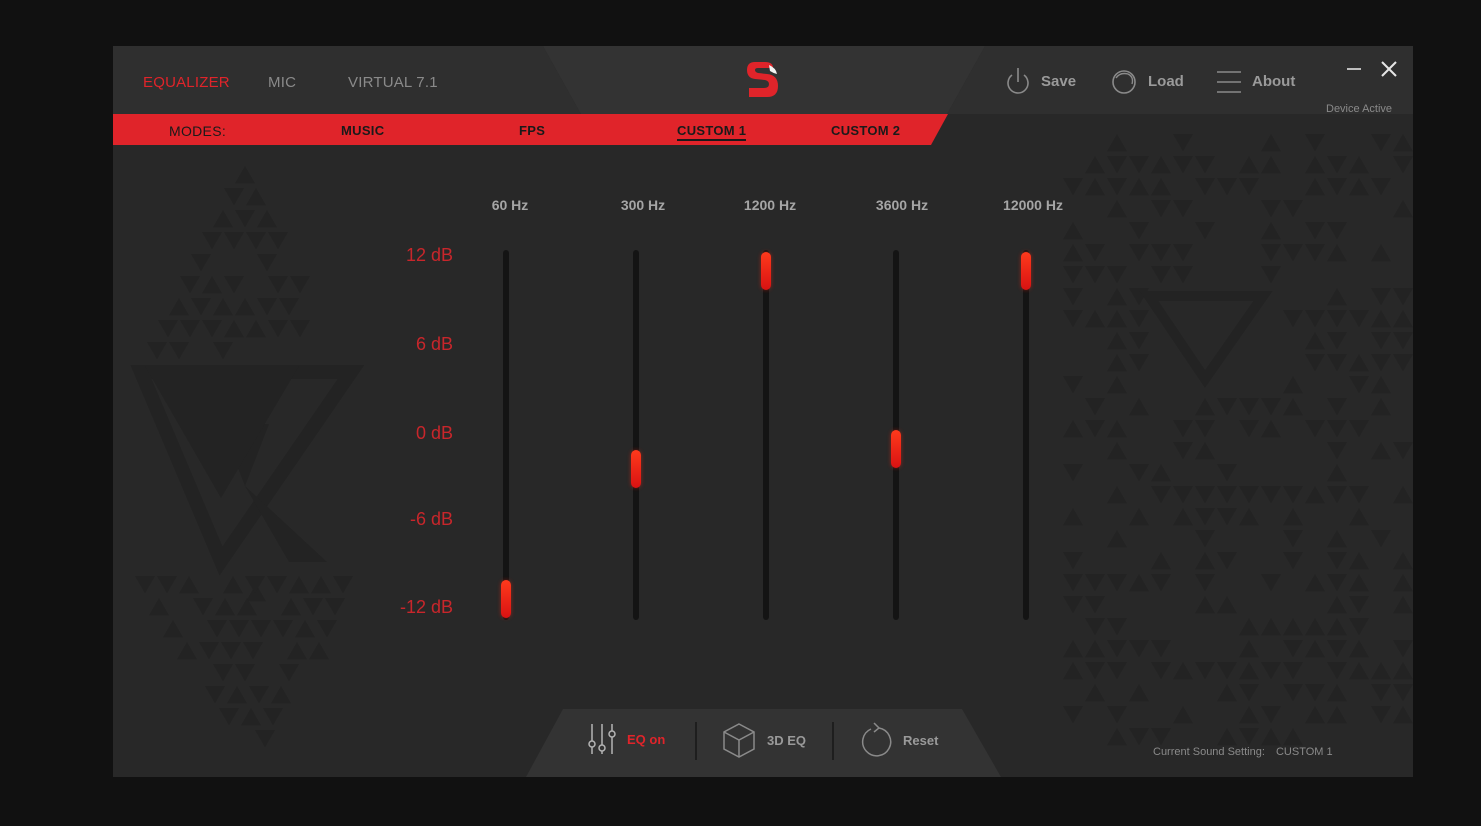 The width and height of the screenshot is (1481, 826). What do you see at coordinates (921, 740) in the screenshot?
I see `reset-label: Reset` at bounding box center [921, 740].